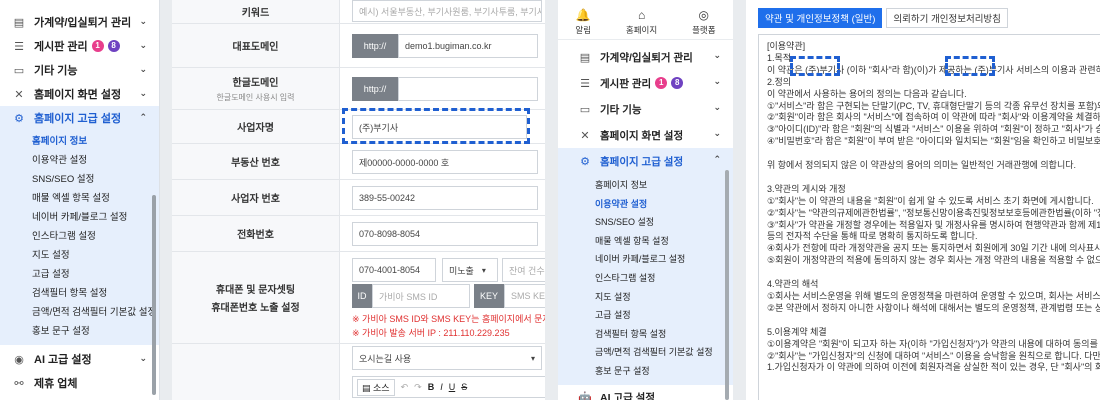 The width and height of the screenshot is (1100, 400). Describe the element at coordinates (645, 259) in the screenshot. I see `mobile-sub-item: 네이버 카페/블로그 설정` at that location.